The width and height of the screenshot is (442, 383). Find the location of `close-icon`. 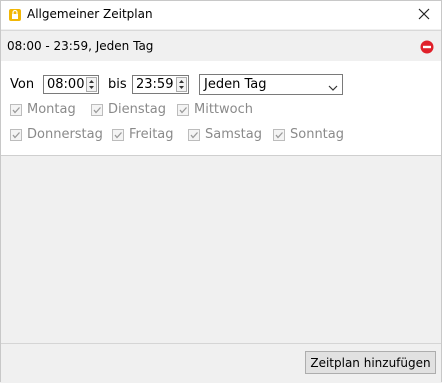

close-icon is located at coordinates (424, 15).